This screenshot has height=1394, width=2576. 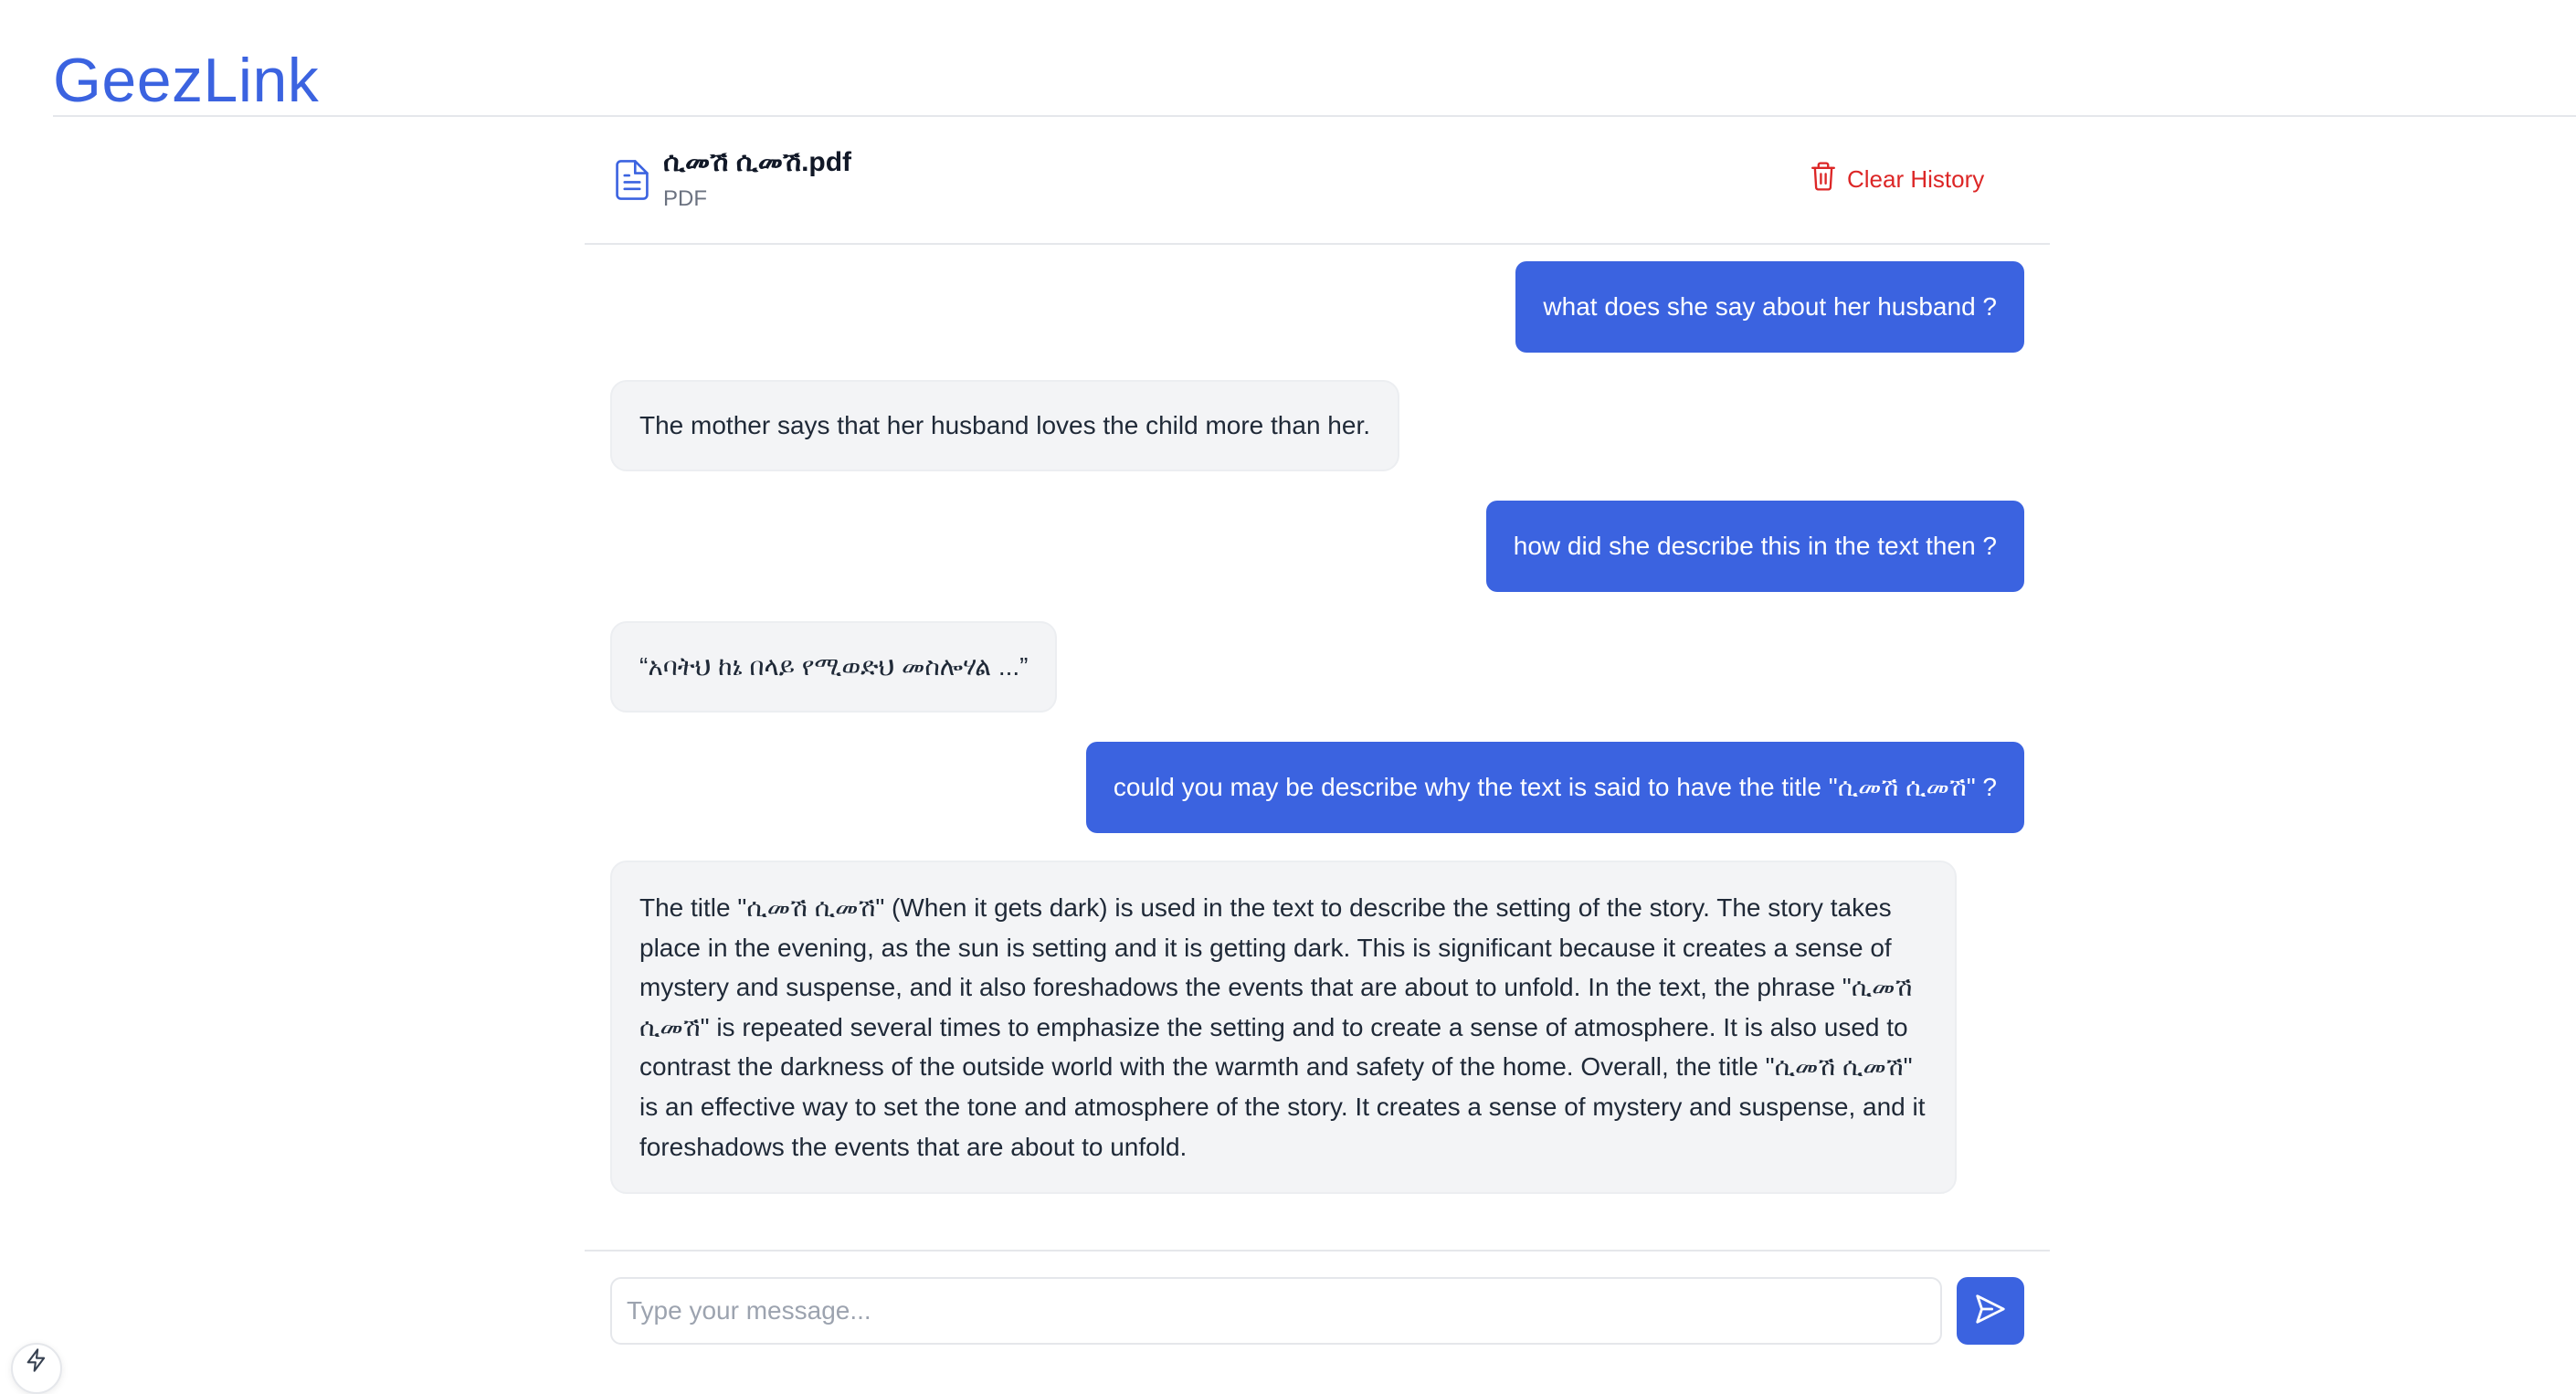 What do you see at coordinates (1317, 1250) in the screenshot?
I see `composer-divider` at bounding box center [1317, 1250].